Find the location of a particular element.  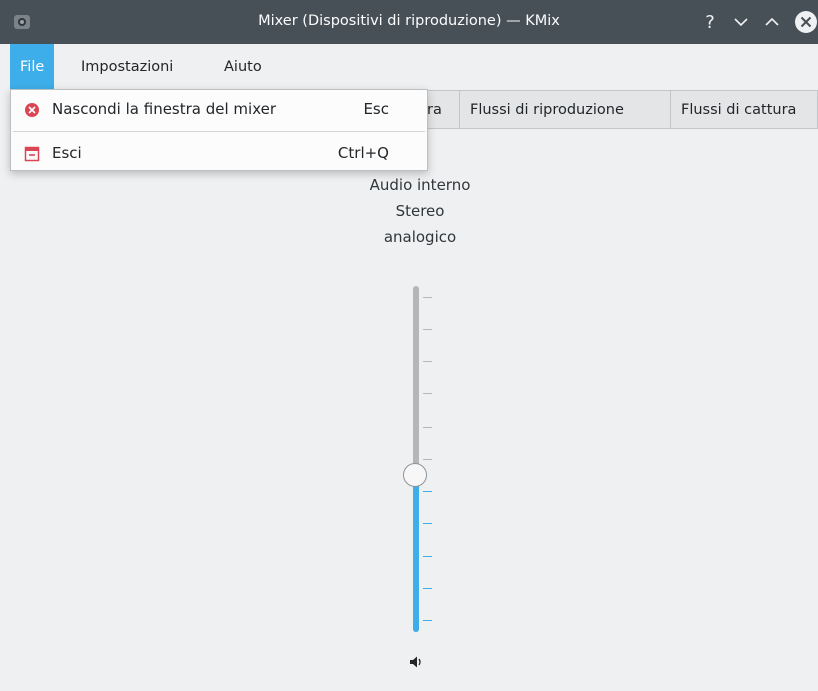

minimize-icon is located at coordinates (741, 22).